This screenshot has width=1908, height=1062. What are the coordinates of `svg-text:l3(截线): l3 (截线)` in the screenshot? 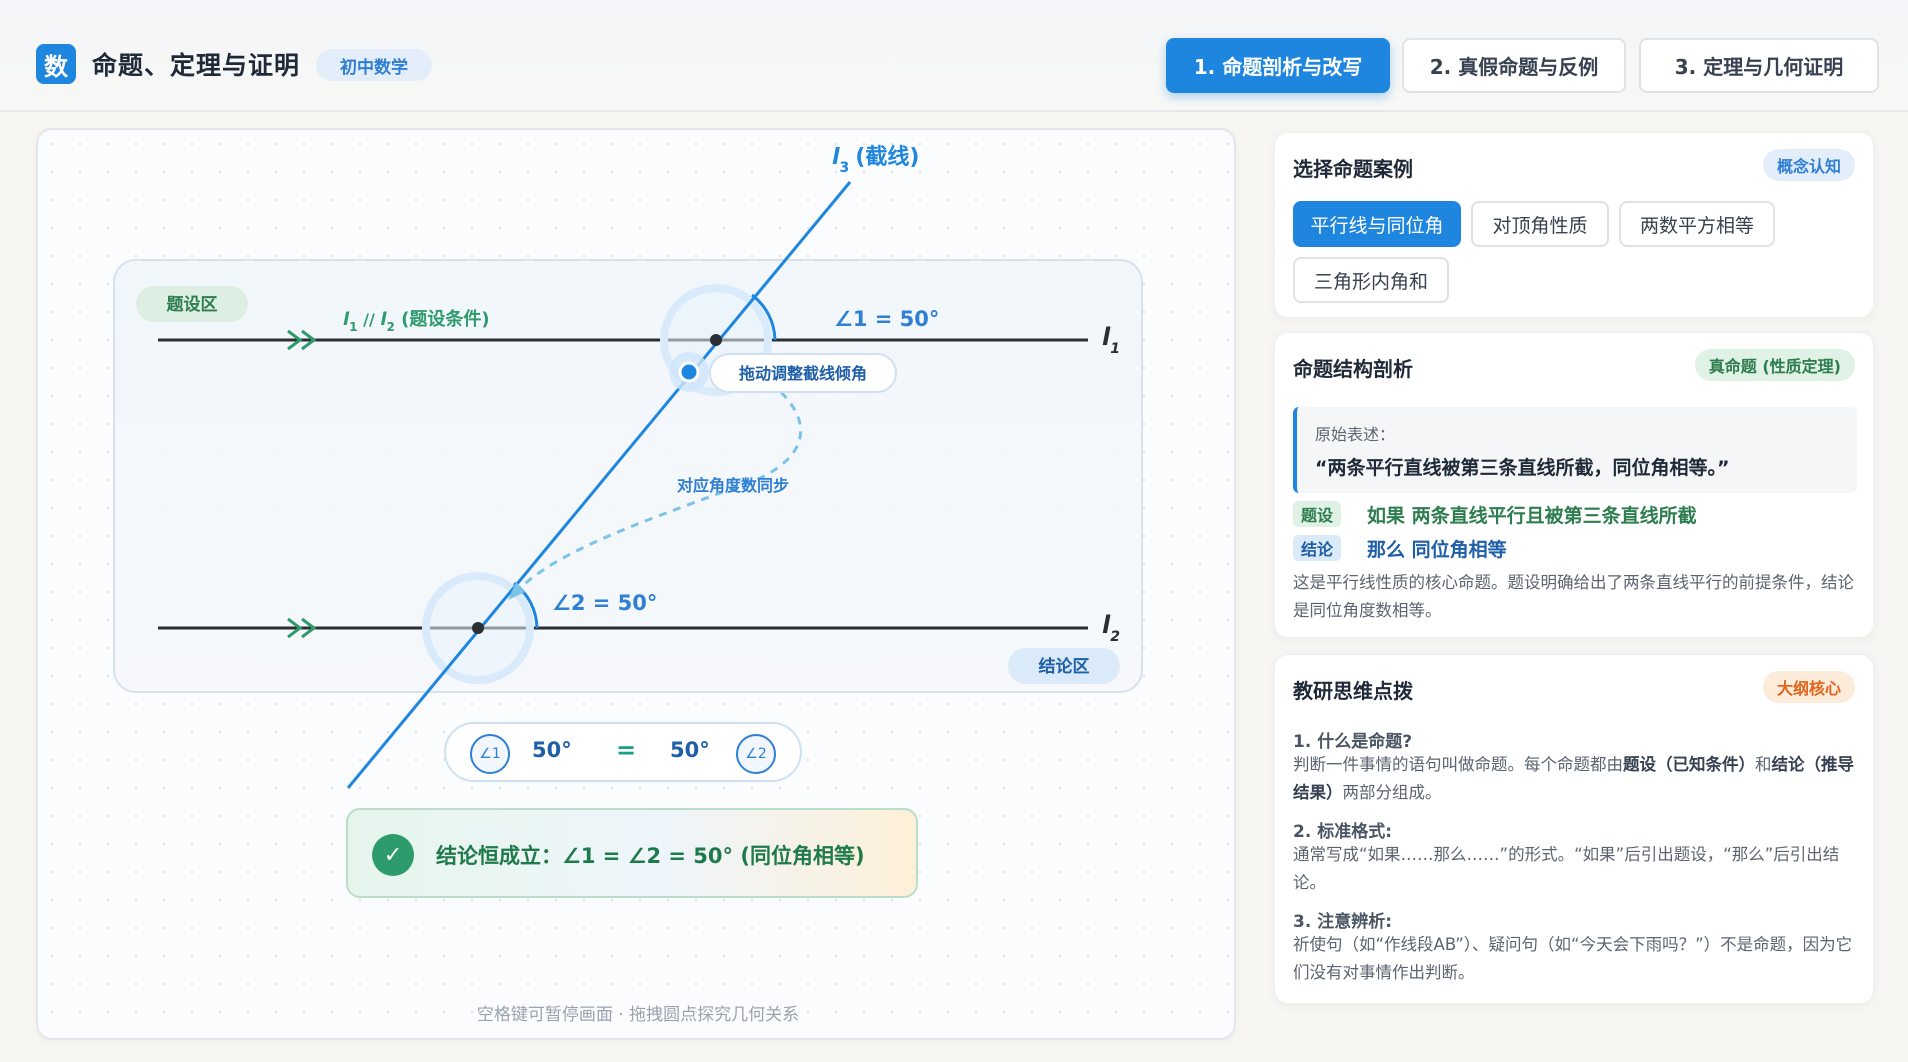 It's located at (875, 160).